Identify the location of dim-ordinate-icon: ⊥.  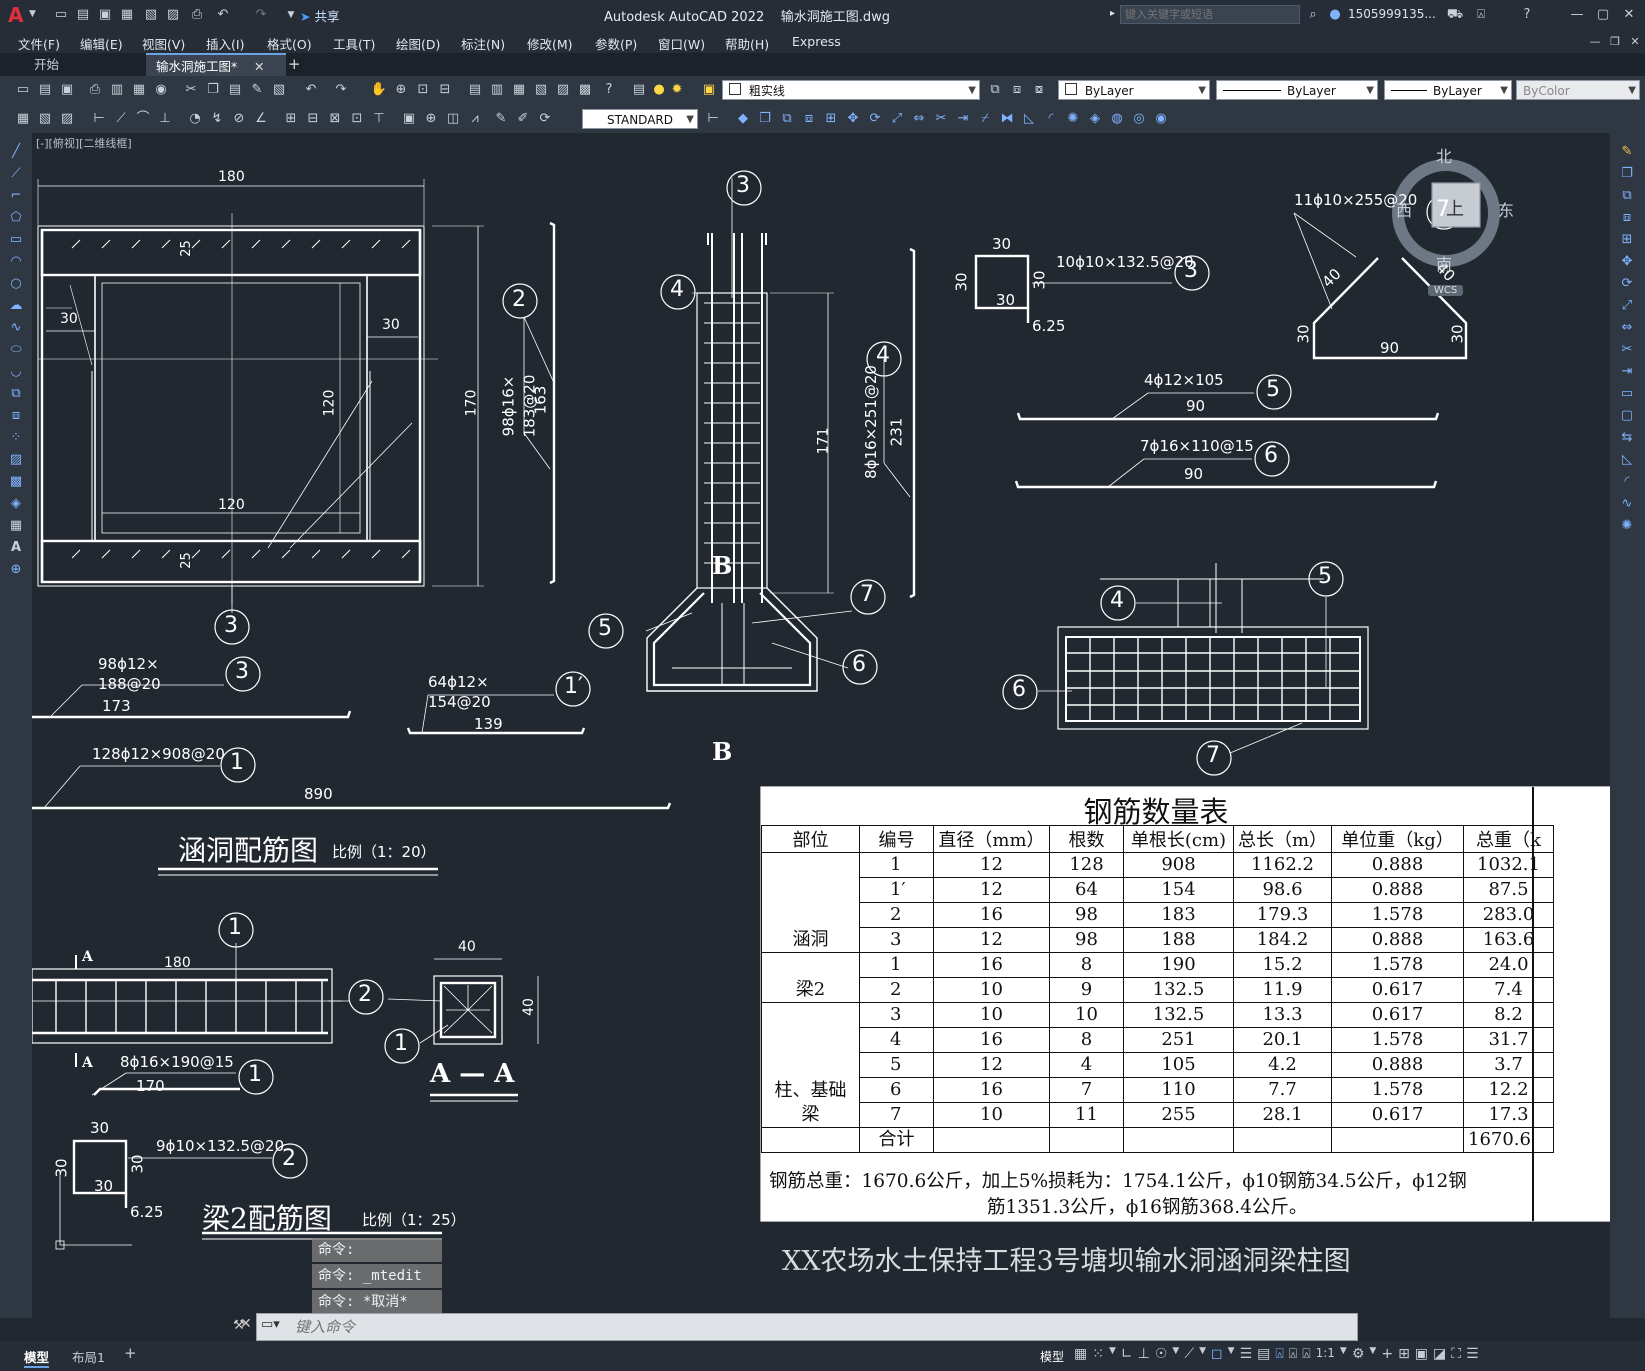
(165, 119).